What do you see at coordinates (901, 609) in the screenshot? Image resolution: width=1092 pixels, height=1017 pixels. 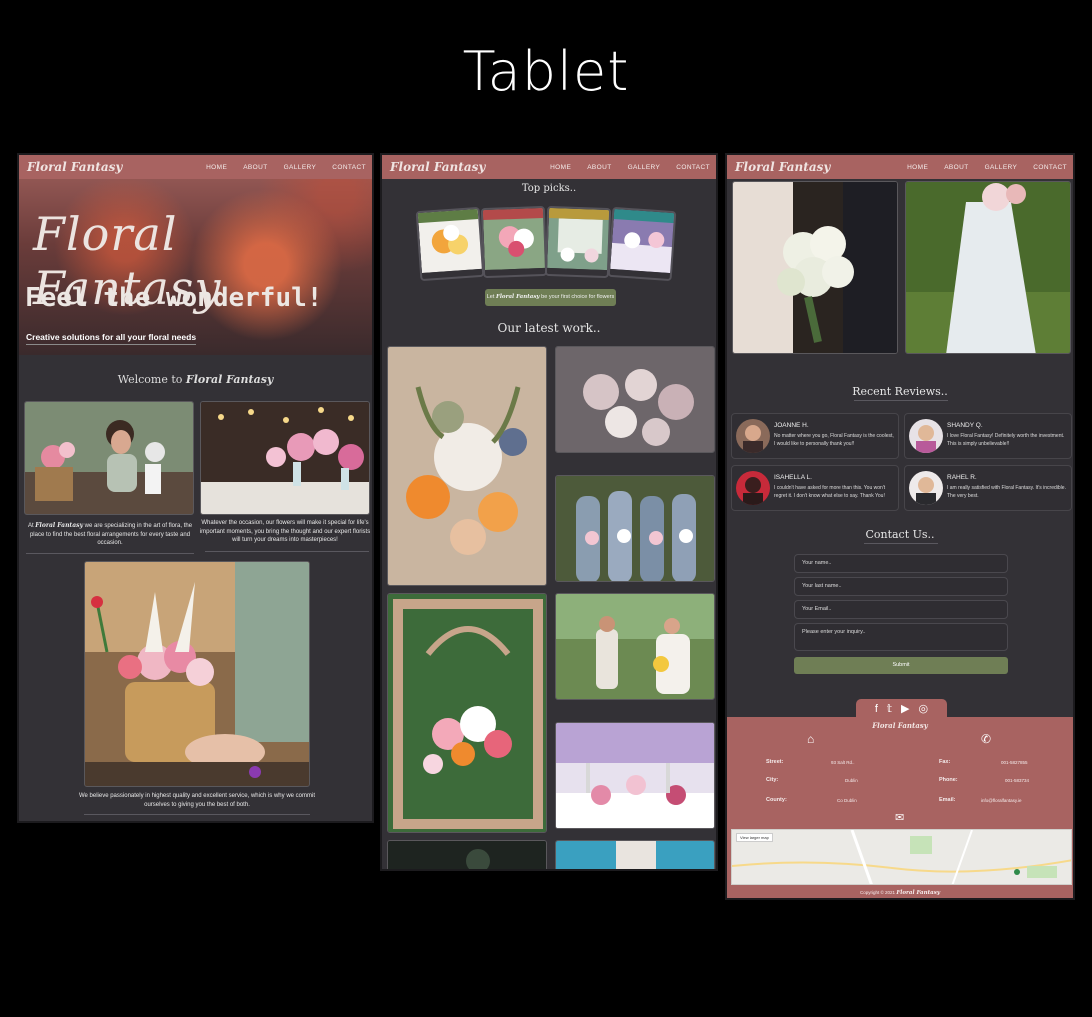 I see `email-field: Your Email..` at bounding box center [901, 609].